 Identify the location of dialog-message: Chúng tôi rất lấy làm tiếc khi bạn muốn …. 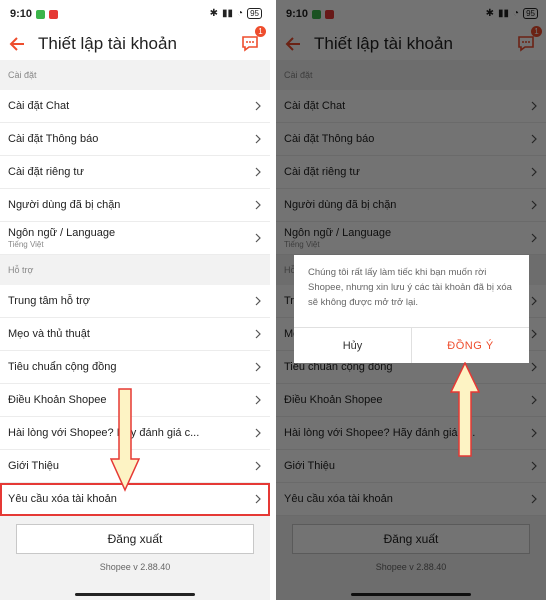
(410, 287).